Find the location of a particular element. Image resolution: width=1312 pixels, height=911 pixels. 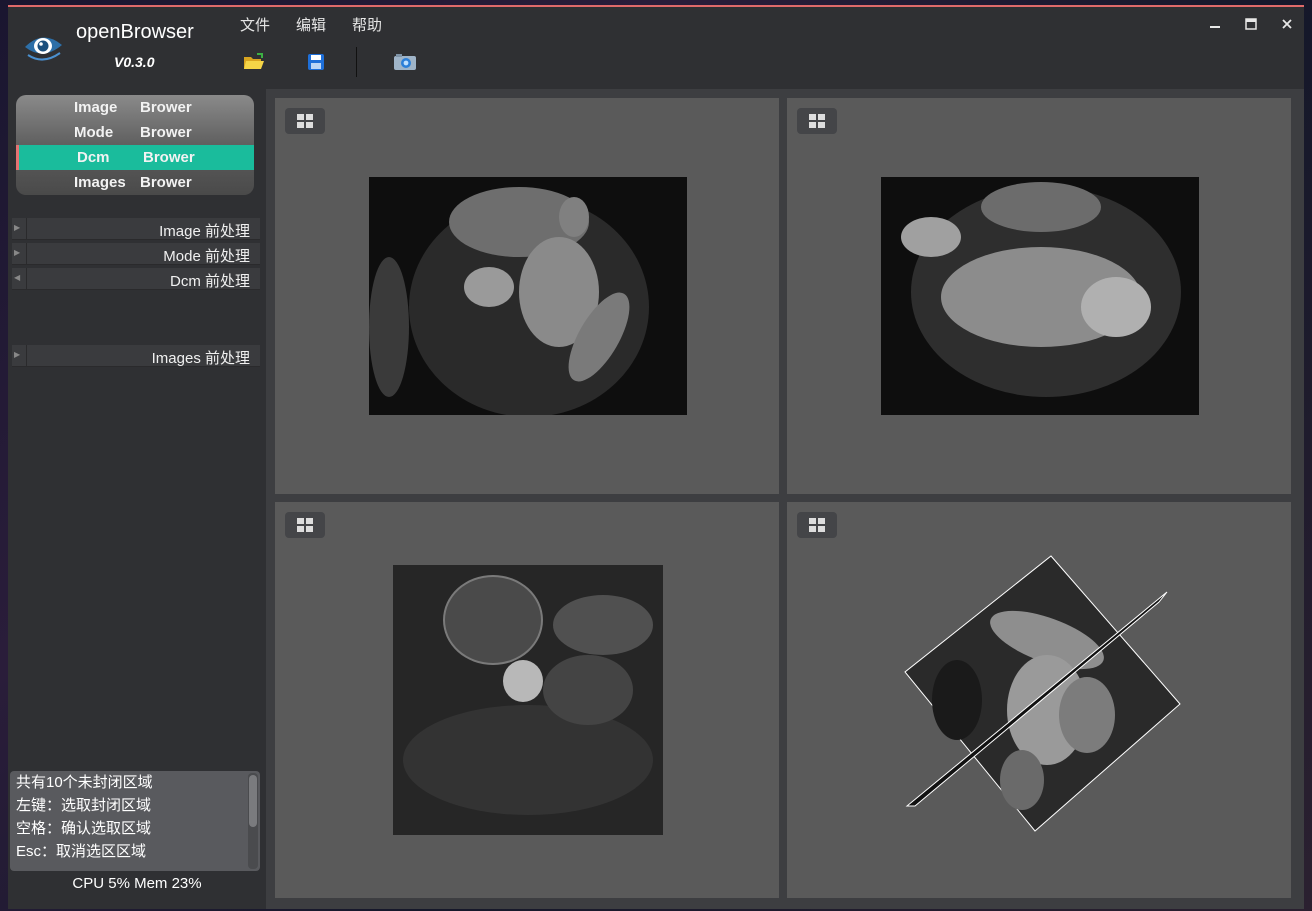

maximize-icon is located at coordinates (1251, 24).